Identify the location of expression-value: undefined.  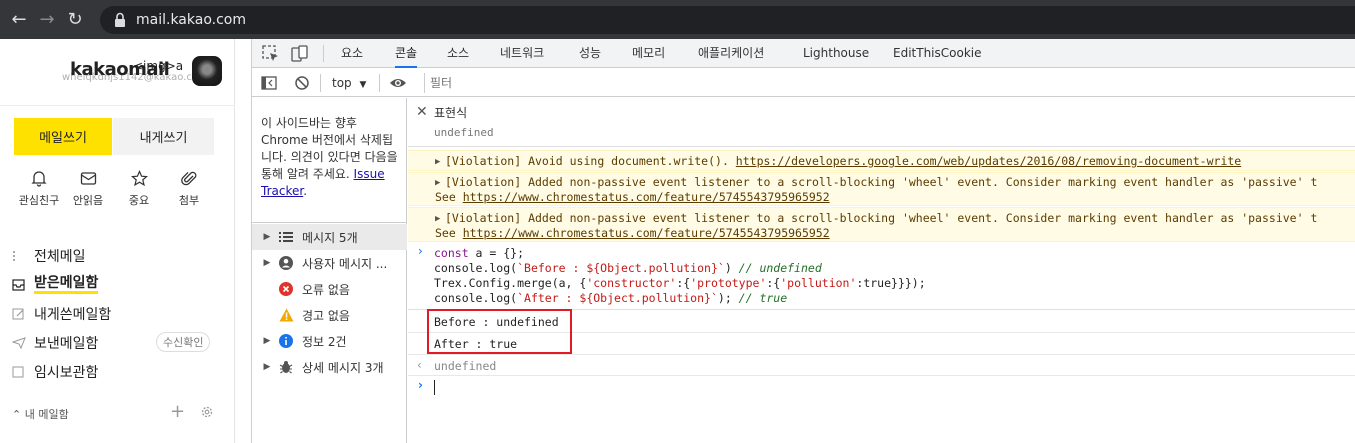
(464, 132).